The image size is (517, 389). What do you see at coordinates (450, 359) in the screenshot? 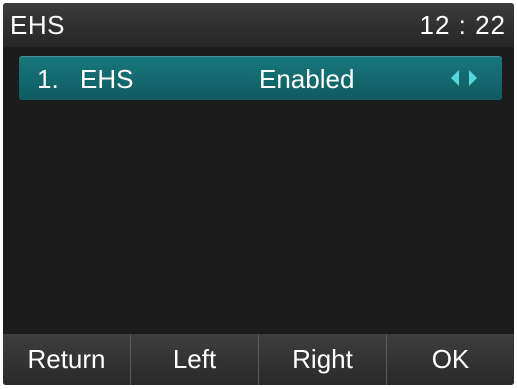
I see `ok-softkey: OK` at bounding box center [450, 359].